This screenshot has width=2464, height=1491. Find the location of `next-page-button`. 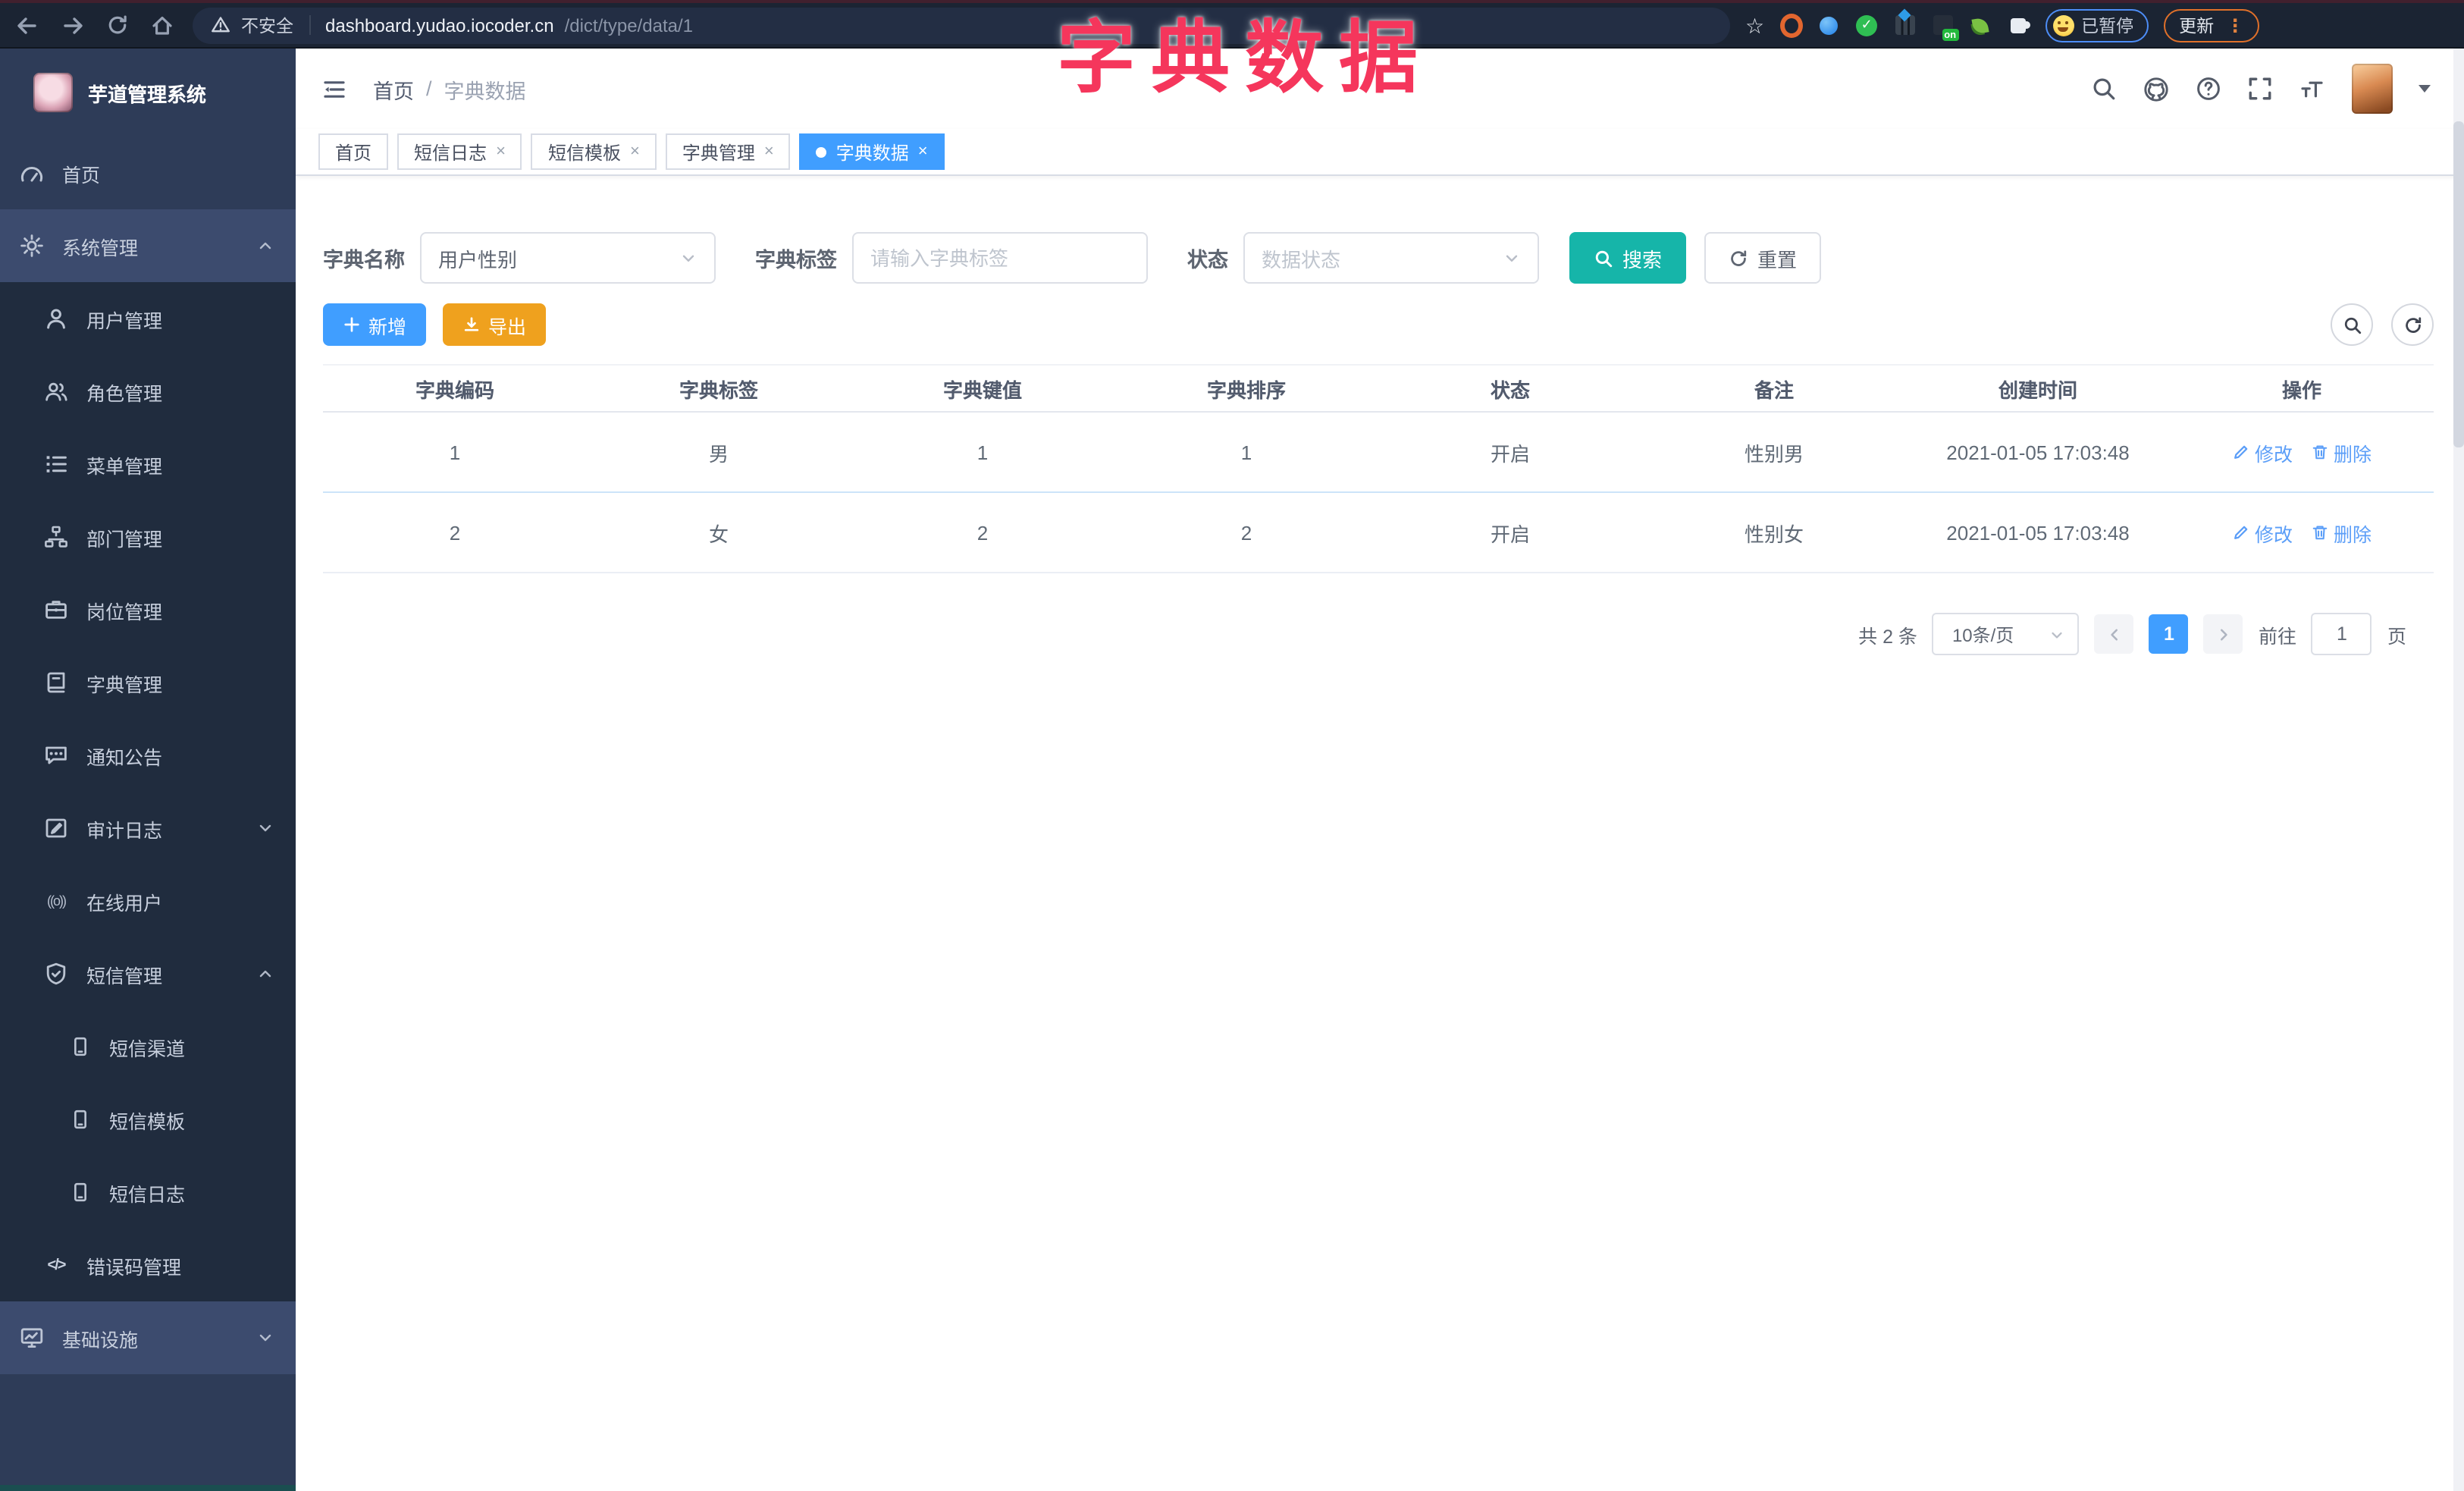

next-page-button is located at coordinates (2223, 634).